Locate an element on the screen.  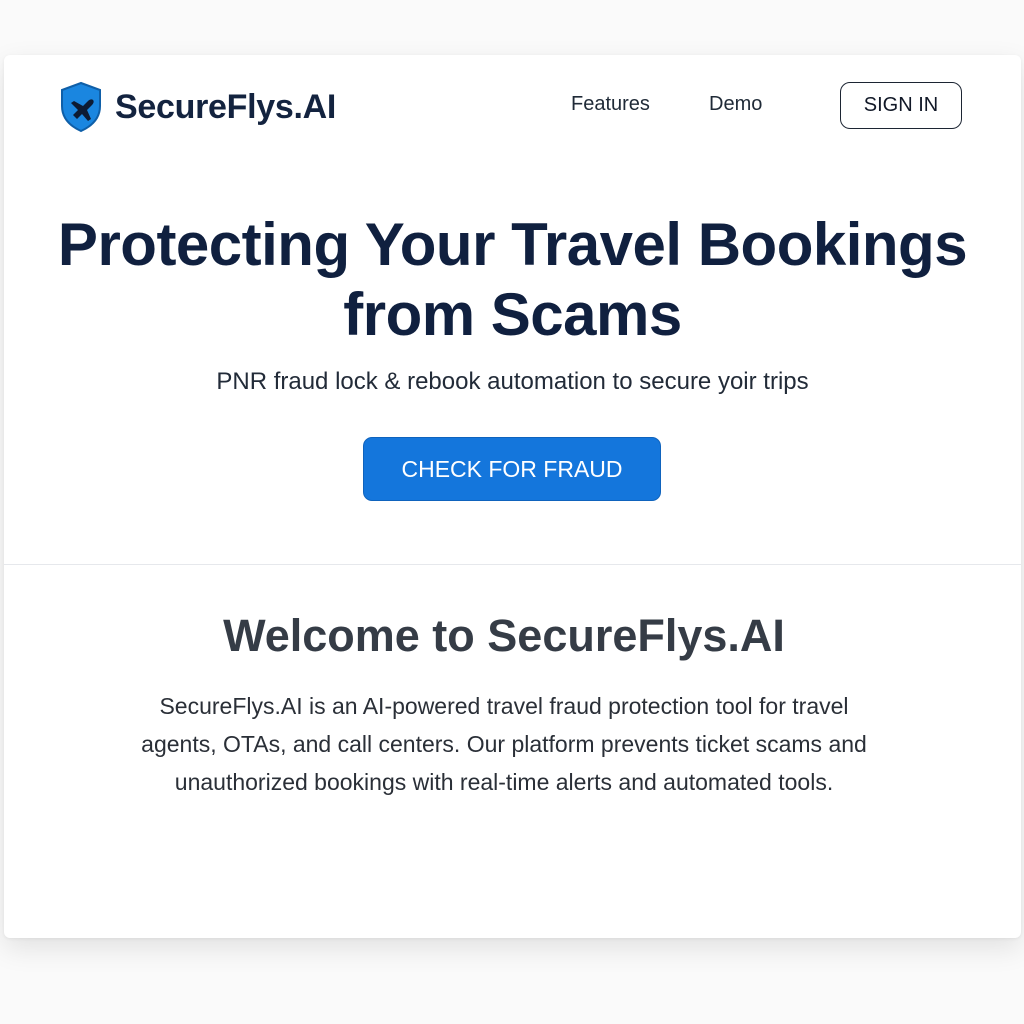
nav-features-link: Features is located at coordinates (610, 104).